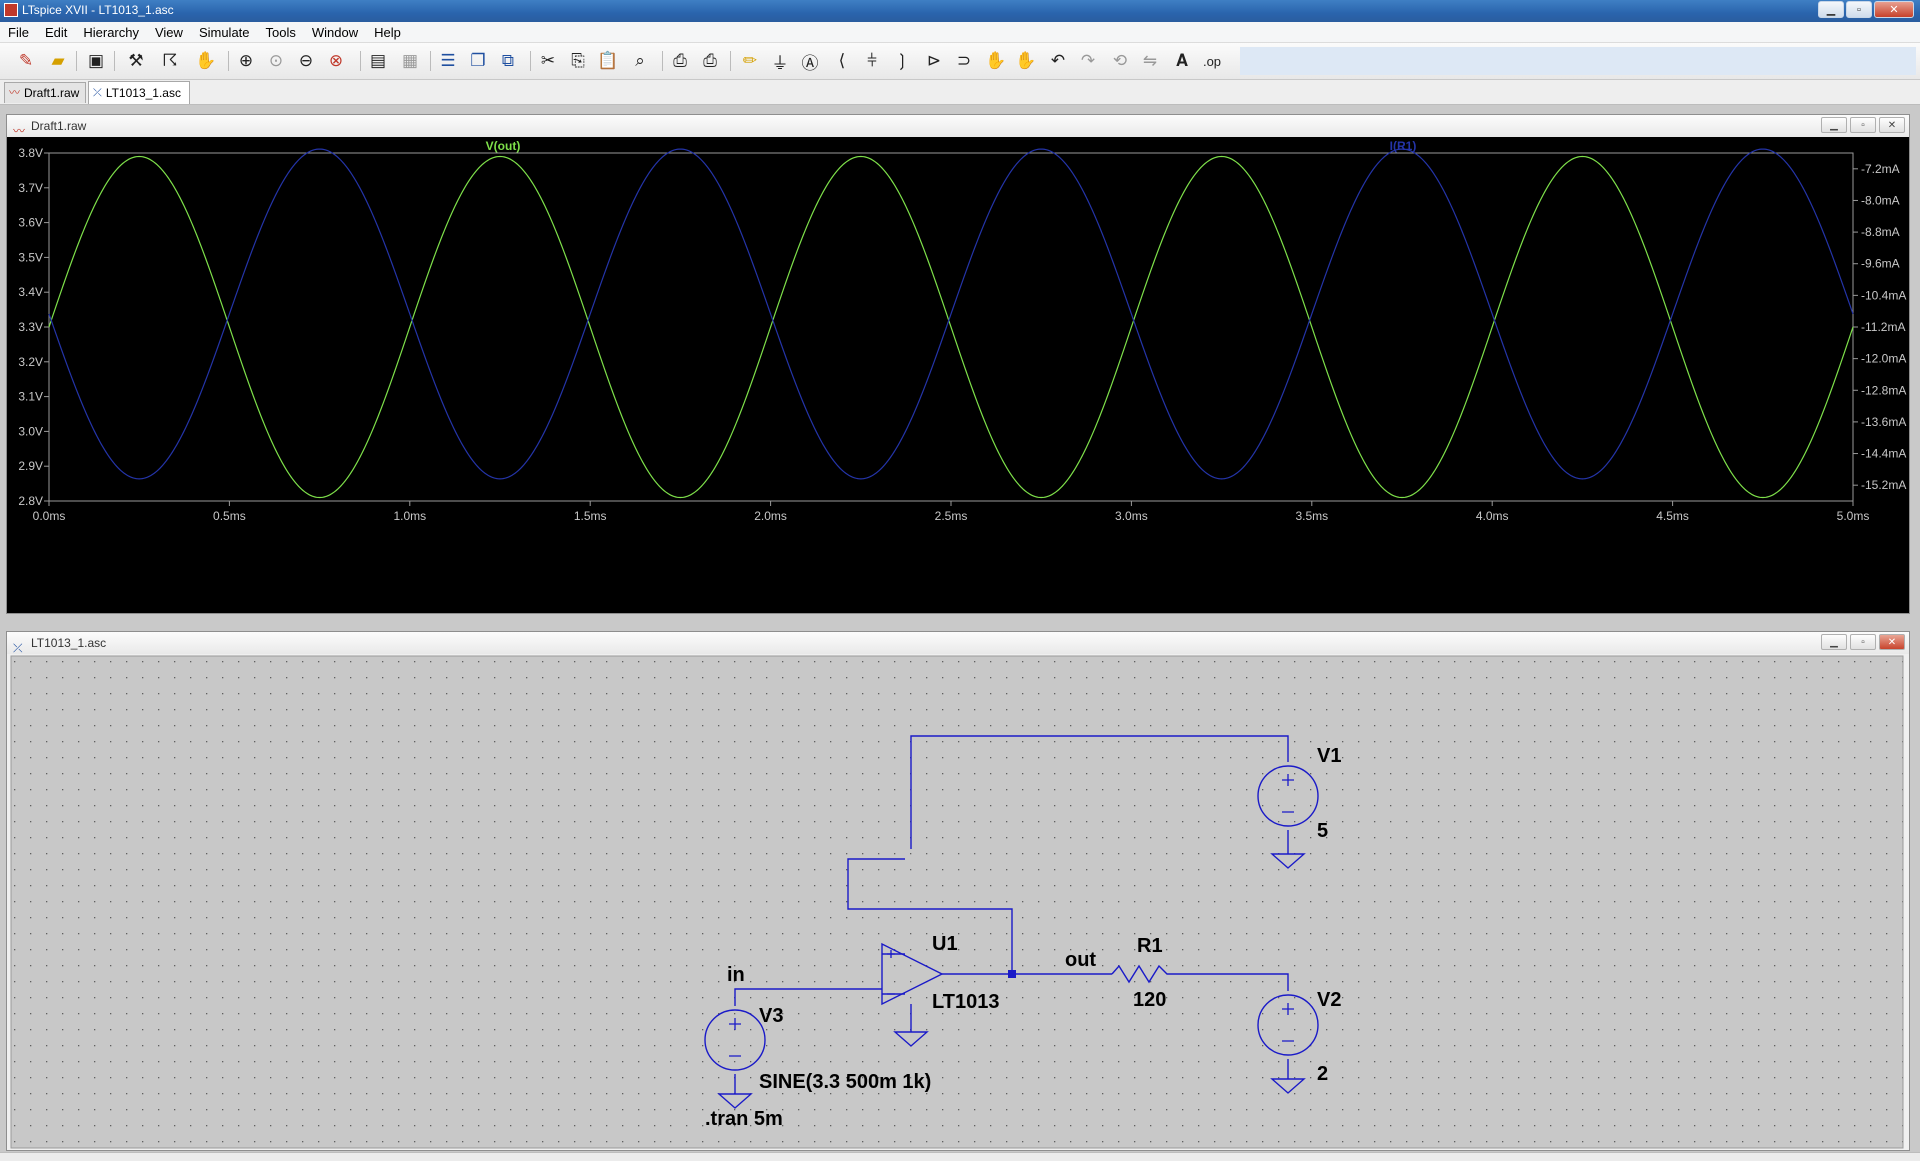  Describe the element at coordinates (30, 466) in the screenshot. I see `y-left-tick-label: 2.9V` at that location.